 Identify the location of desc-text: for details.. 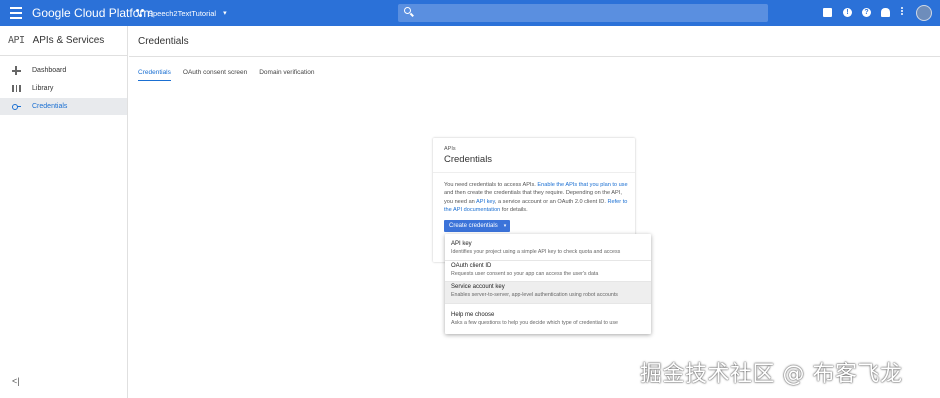
(514, 209).